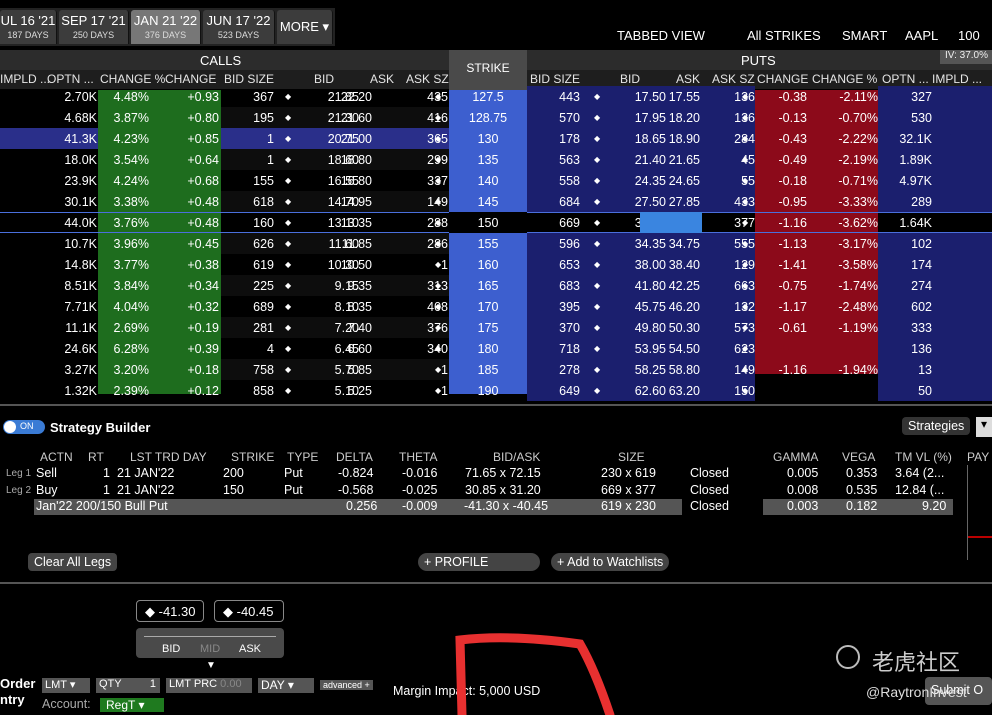 The height and width of the screenshot is (715, 992). What do you see at coordinates (733, 79) in the screenshot?
I see `put-column-header: ASK SZ` at bounding box center [733, 79].